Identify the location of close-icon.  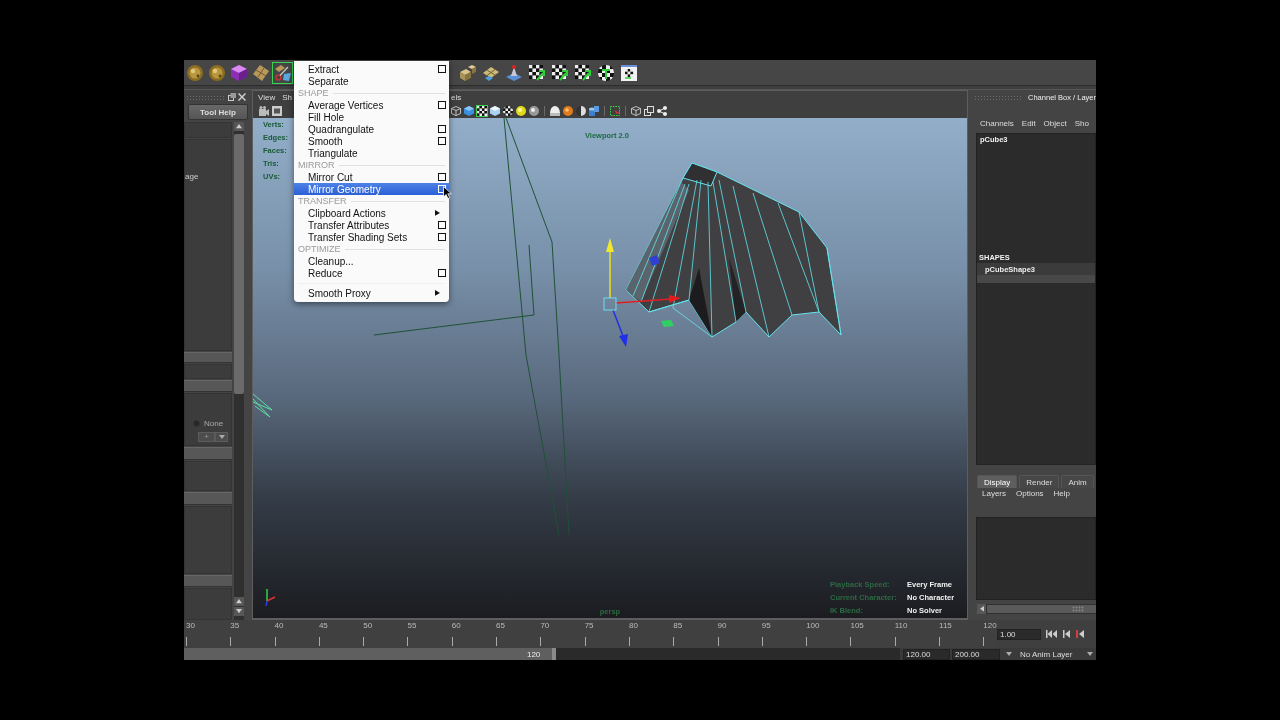
(242, 97).